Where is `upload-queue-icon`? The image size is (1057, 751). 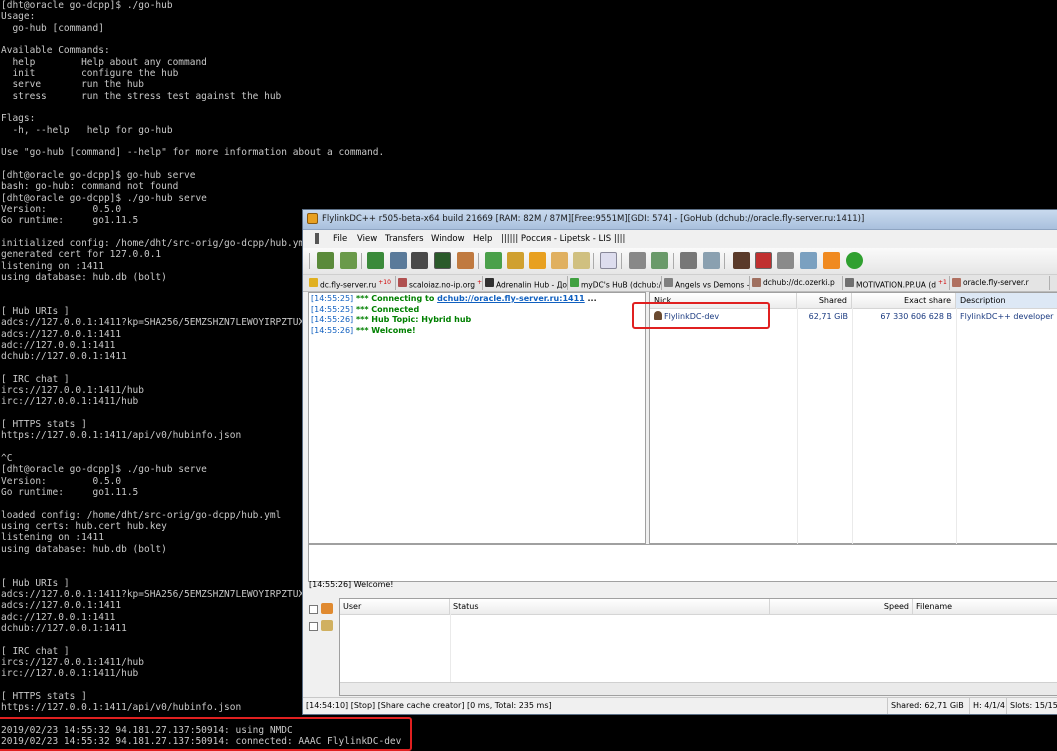
upload-queue-icon is located at coordinates (465, 260).